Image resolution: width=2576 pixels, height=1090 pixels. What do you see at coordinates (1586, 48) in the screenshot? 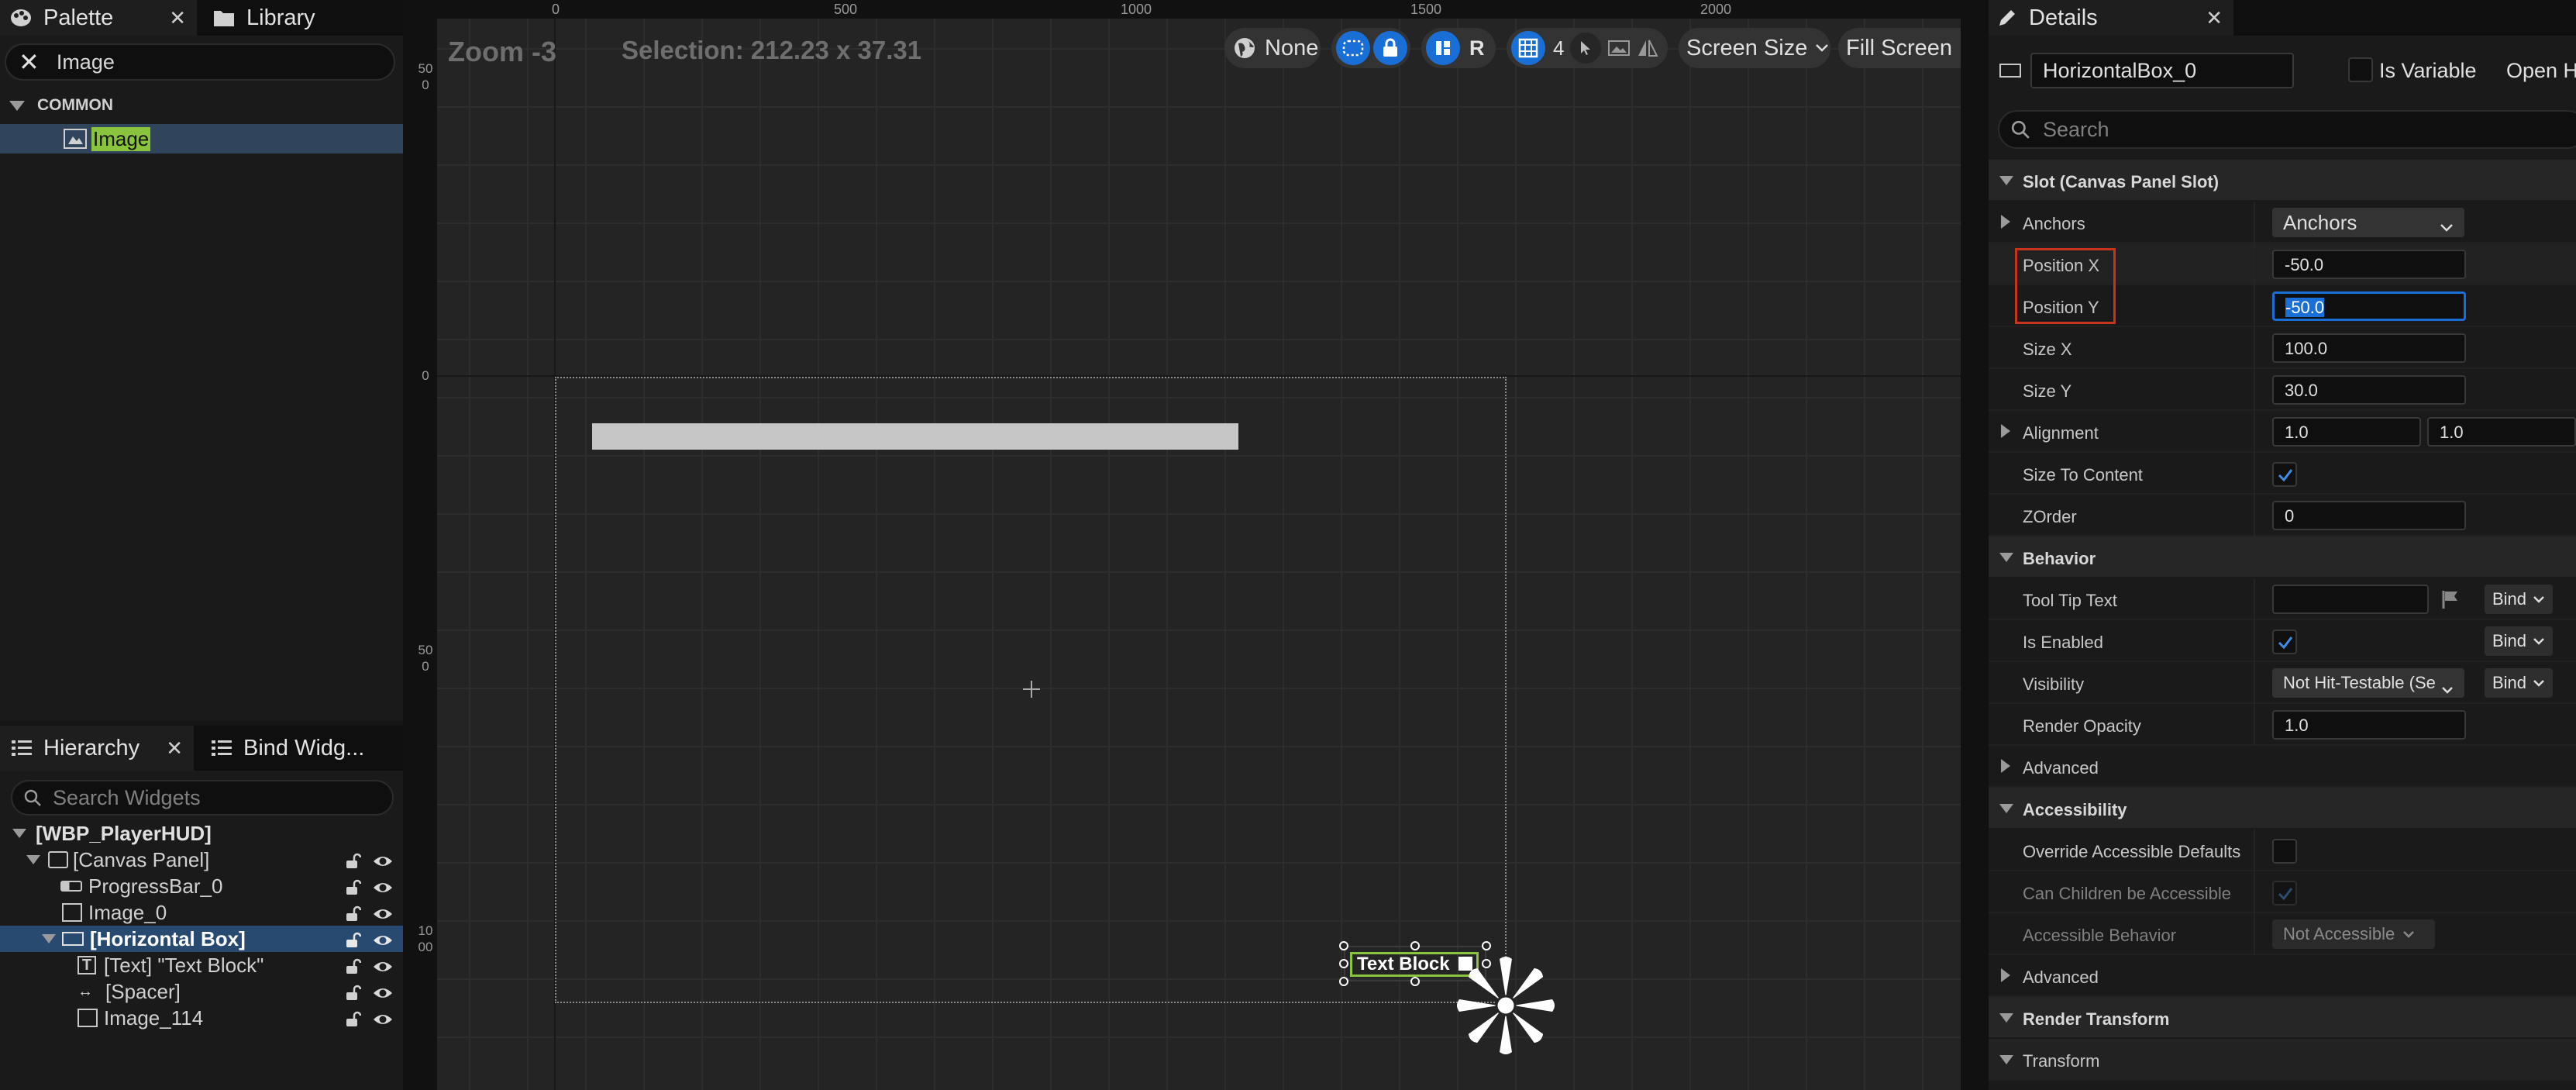
I see `cursor-select-icon` at bounding box center [1586, 48].